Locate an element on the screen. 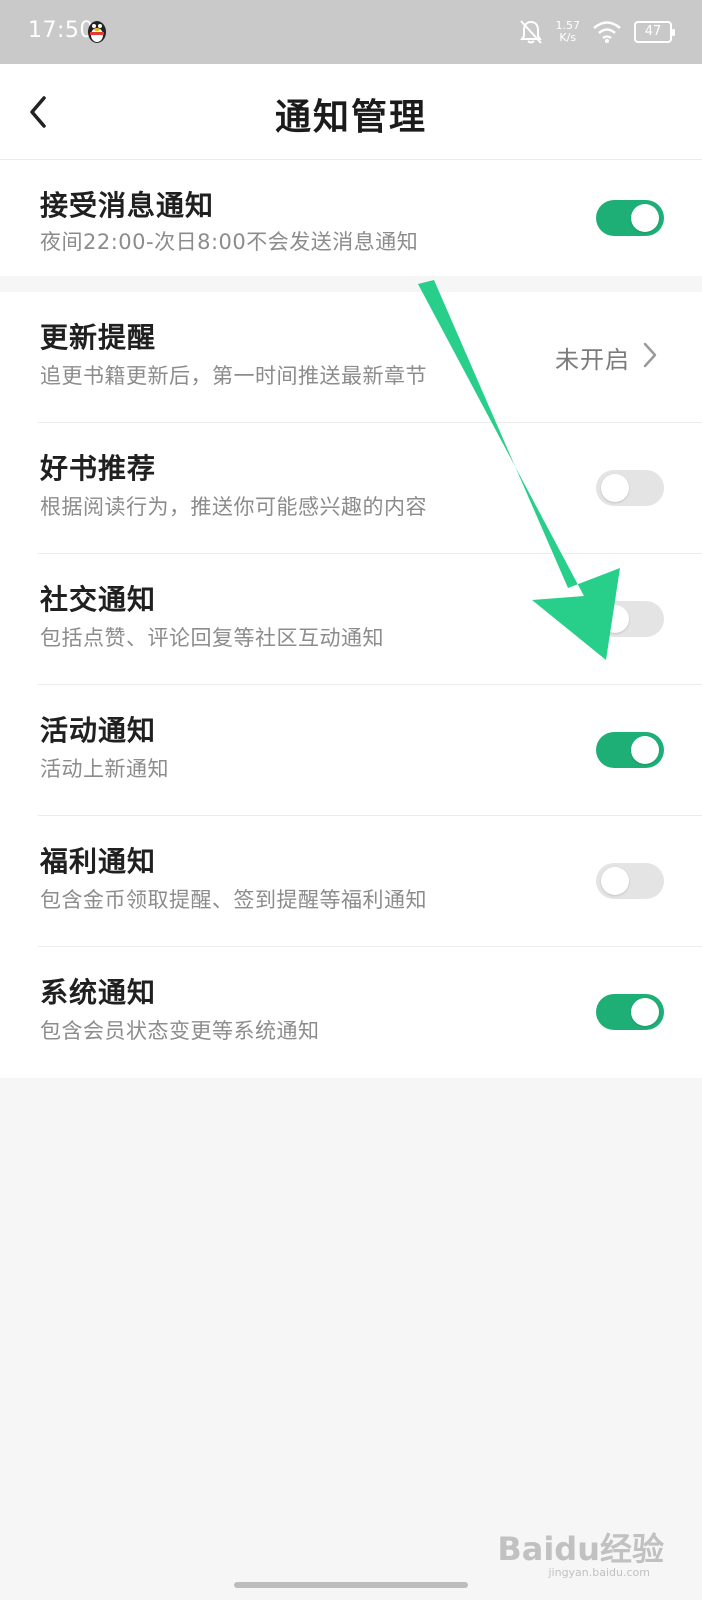  status-icons: 1.57 K/s 47 is located at coordinates (596, 32).